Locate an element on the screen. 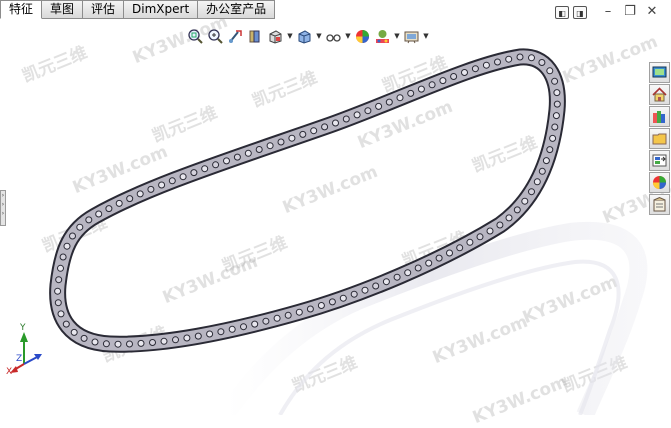  hide-show-dropdown-icon: ▼ is located at coordinates (348, 36).